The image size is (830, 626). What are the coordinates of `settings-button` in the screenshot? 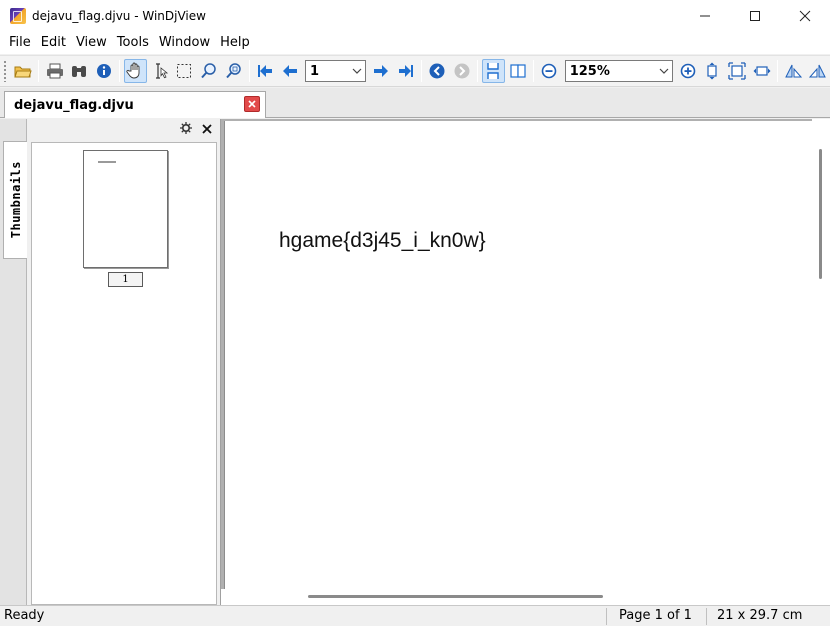 It's located at (186, 130).